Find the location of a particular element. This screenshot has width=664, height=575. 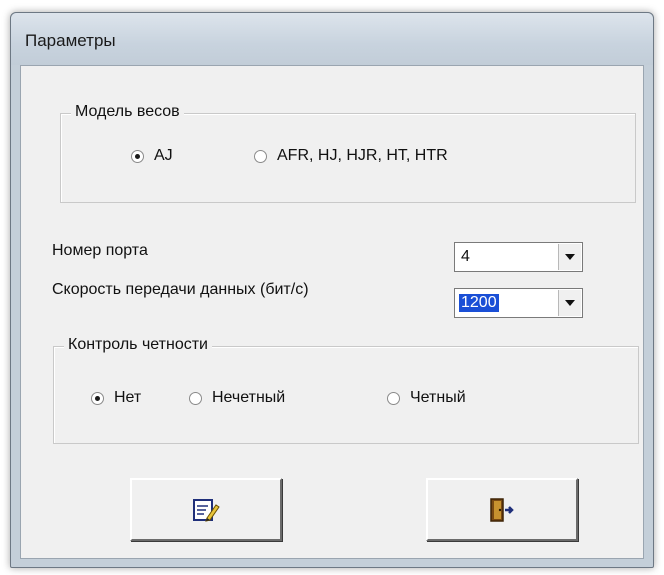

radio-aj-label: AJ is located at coordinates (163, 155).